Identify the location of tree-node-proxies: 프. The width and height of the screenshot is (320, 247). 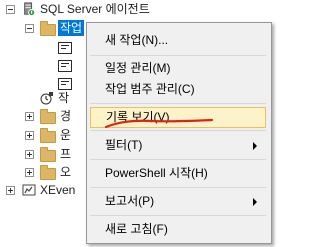
(45, 154).